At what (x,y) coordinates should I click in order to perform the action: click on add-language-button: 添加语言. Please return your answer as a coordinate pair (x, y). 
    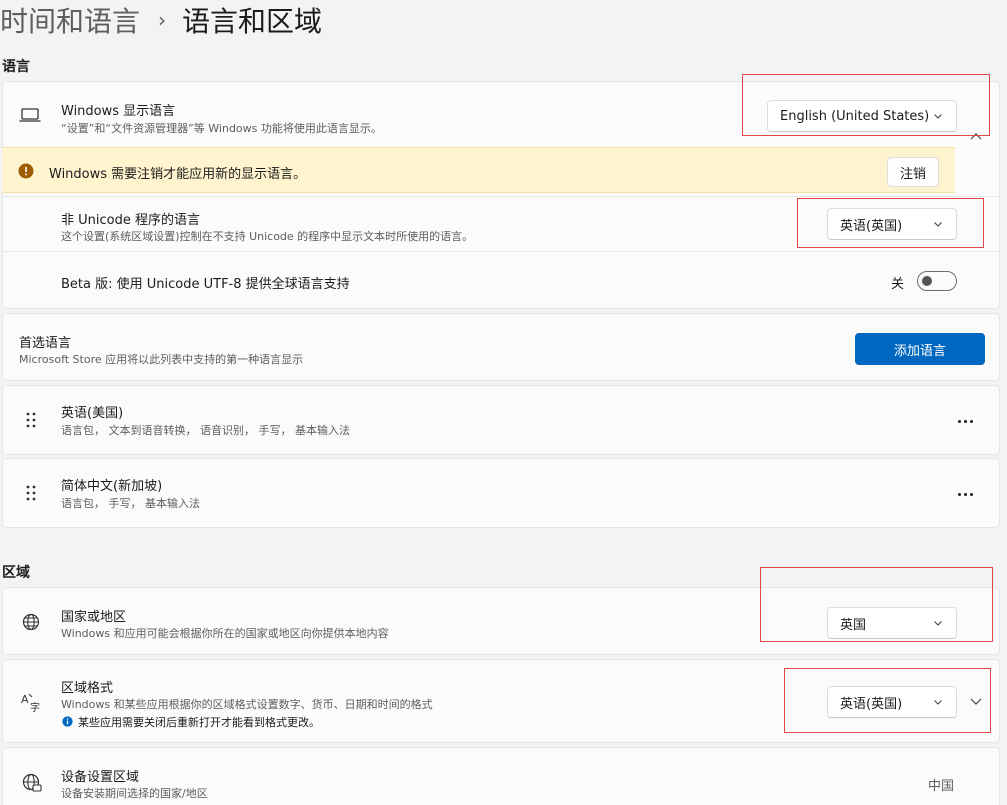
    Looking at the image, I should click on (920, 349).